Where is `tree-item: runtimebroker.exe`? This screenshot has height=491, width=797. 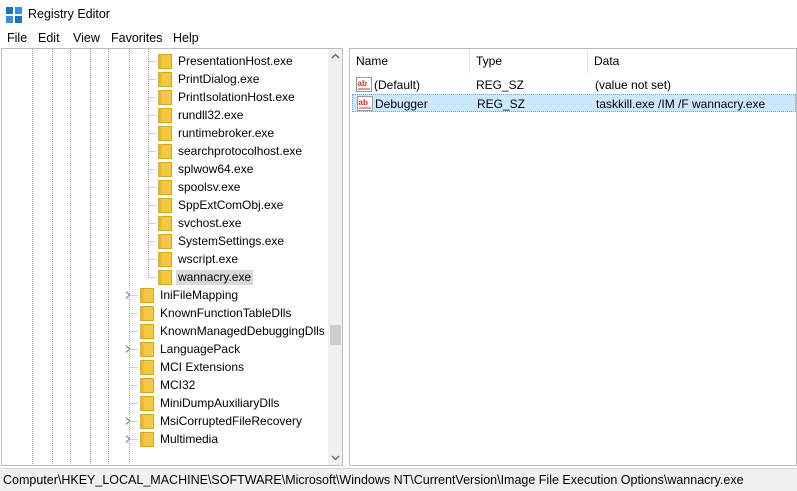
tree-item: runtimebroker.exe is located at coordinates (165, 133).